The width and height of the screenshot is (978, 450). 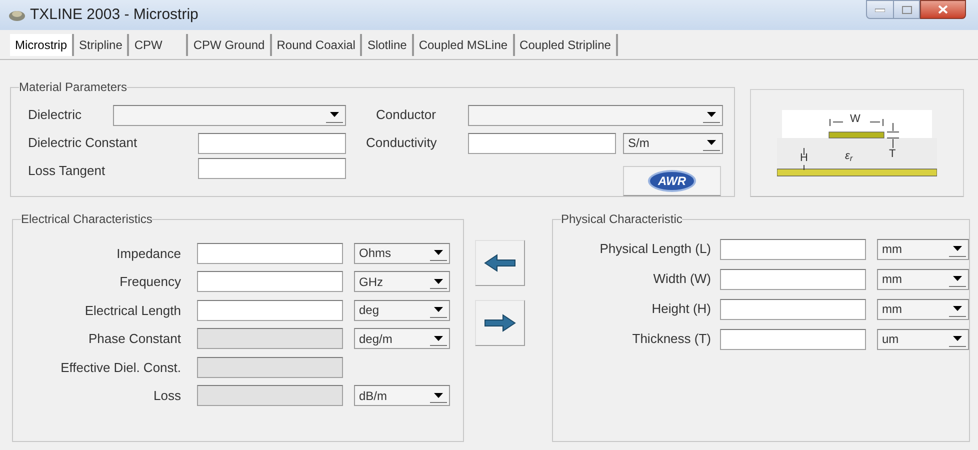 What do you see at coordinates (102, 45) in the screenshot?
I see `tab: Stripline` at bounding box center [102, 45].